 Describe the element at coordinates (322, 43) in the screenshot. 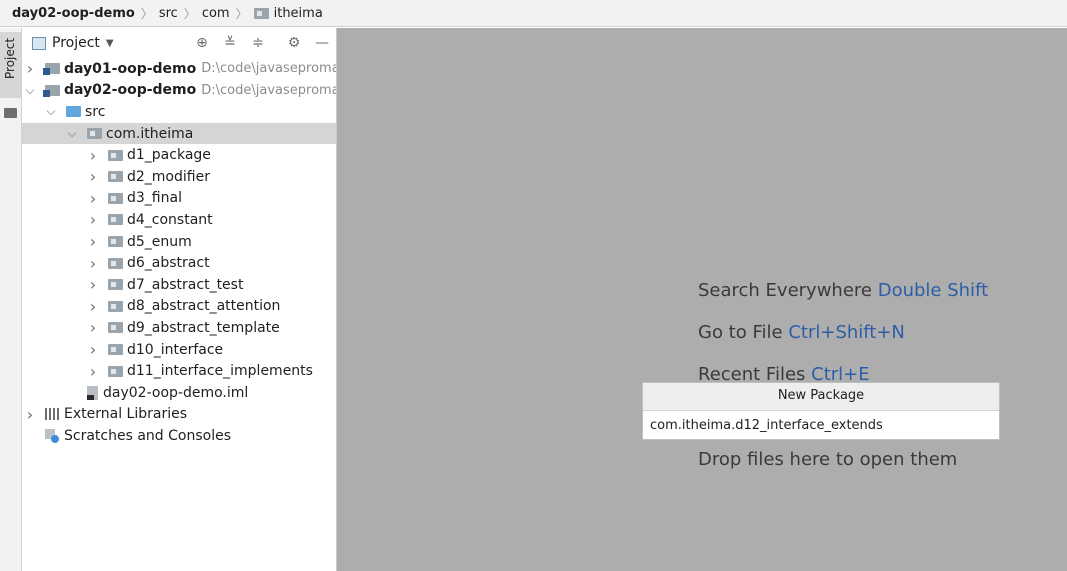

I see `hide-icon: —` at that location.